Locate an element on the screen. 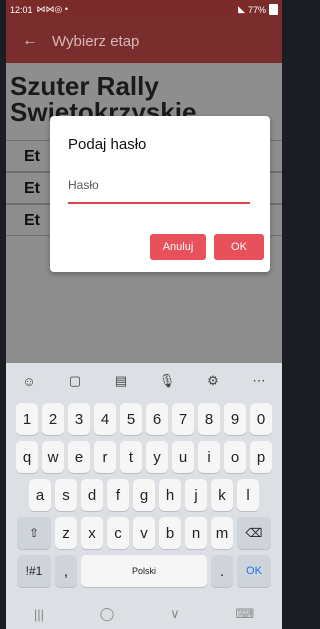  key: 2 is located at coordinates (53, 419).